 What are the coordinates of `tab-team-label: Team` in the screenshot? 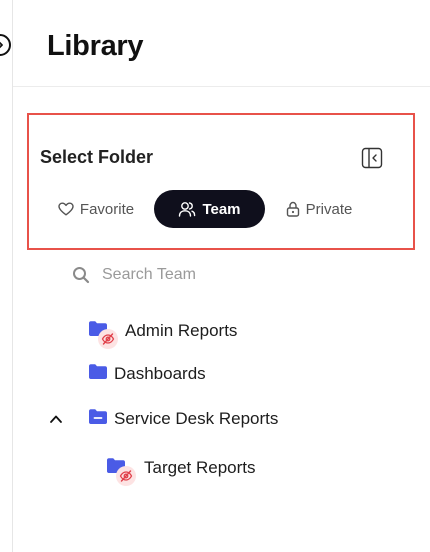 It's located at (221, 209).